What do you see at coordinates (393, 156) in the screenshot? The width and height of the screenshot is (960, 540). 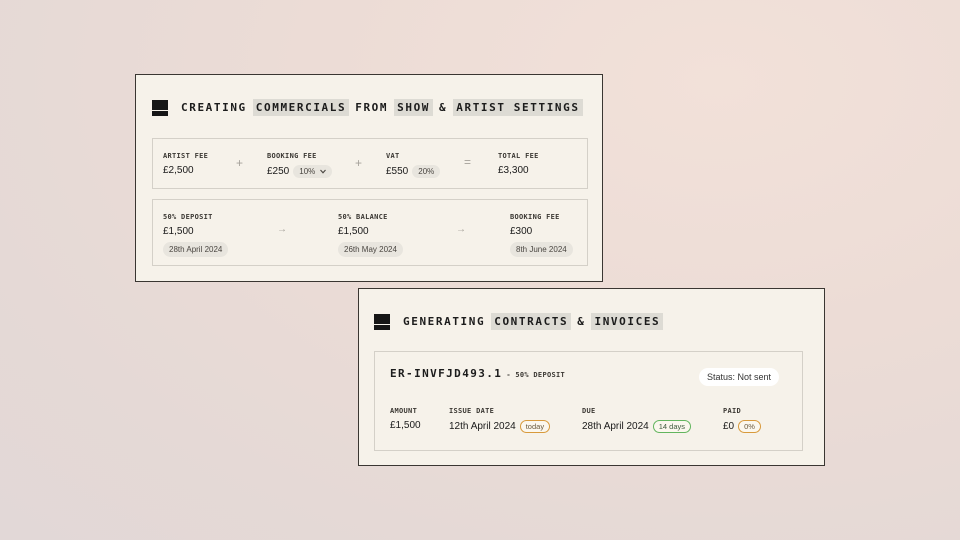 I see `vat-label: VAT` at bounding box center [393, 156].